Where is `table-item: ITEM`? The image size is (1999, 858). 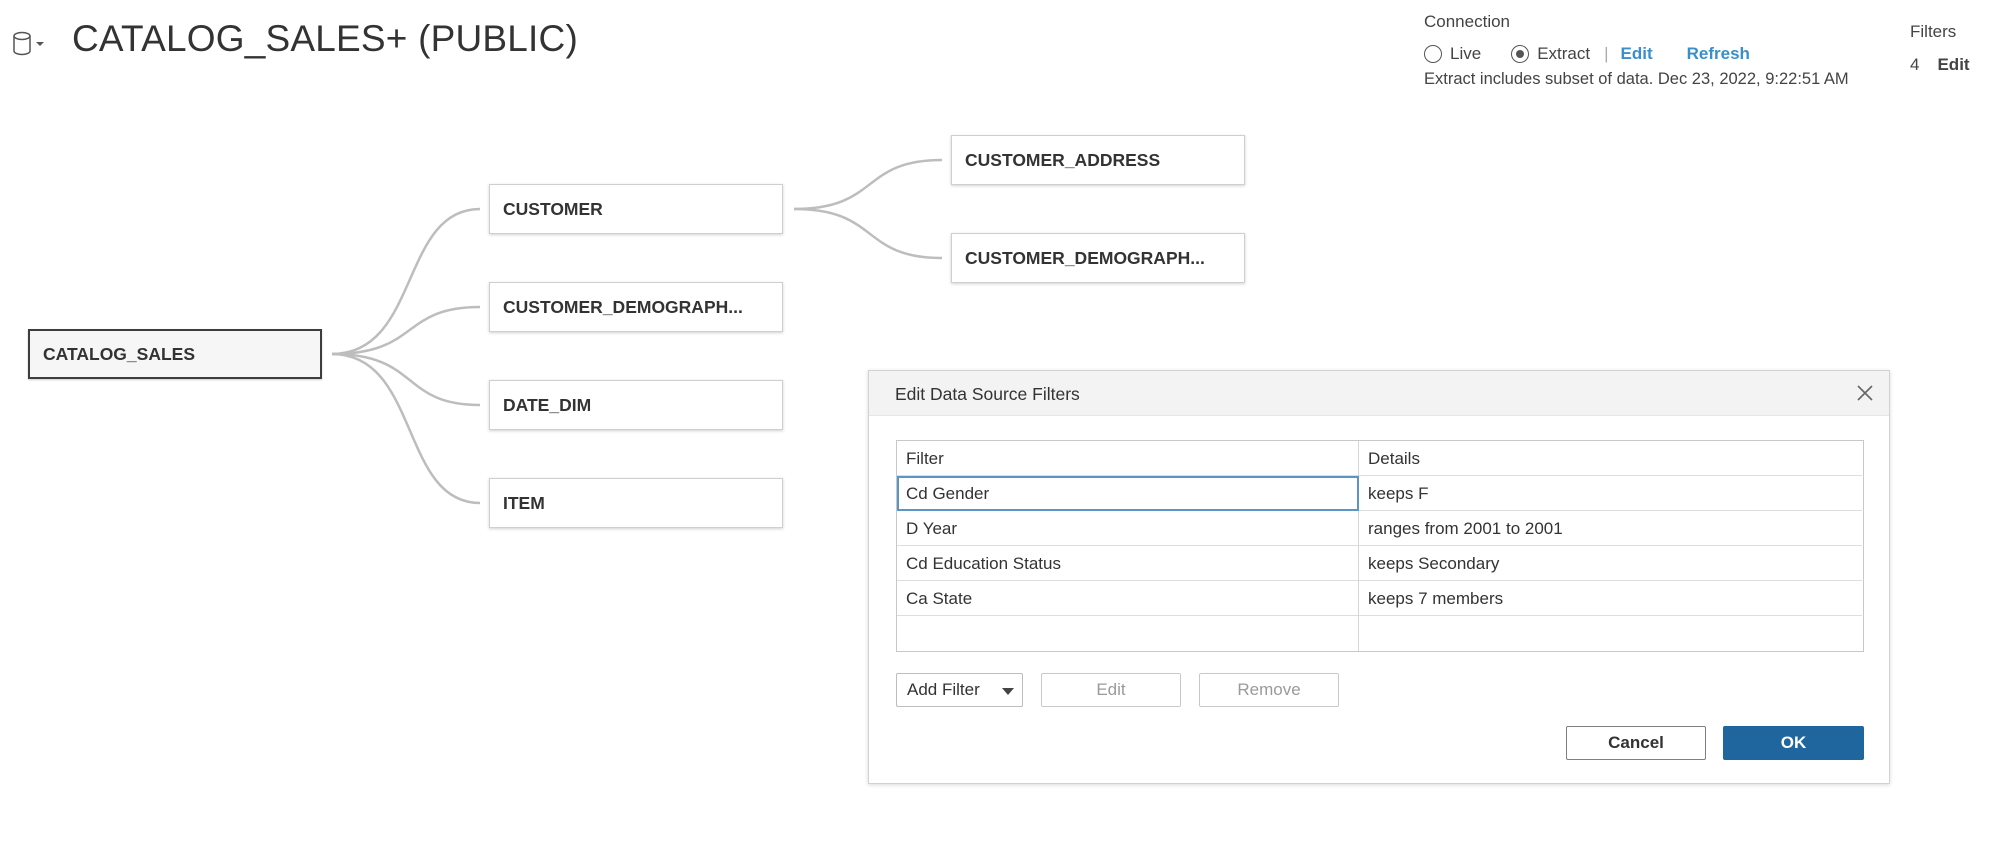 table-item: ITEM is located at coordinates (636, 503).